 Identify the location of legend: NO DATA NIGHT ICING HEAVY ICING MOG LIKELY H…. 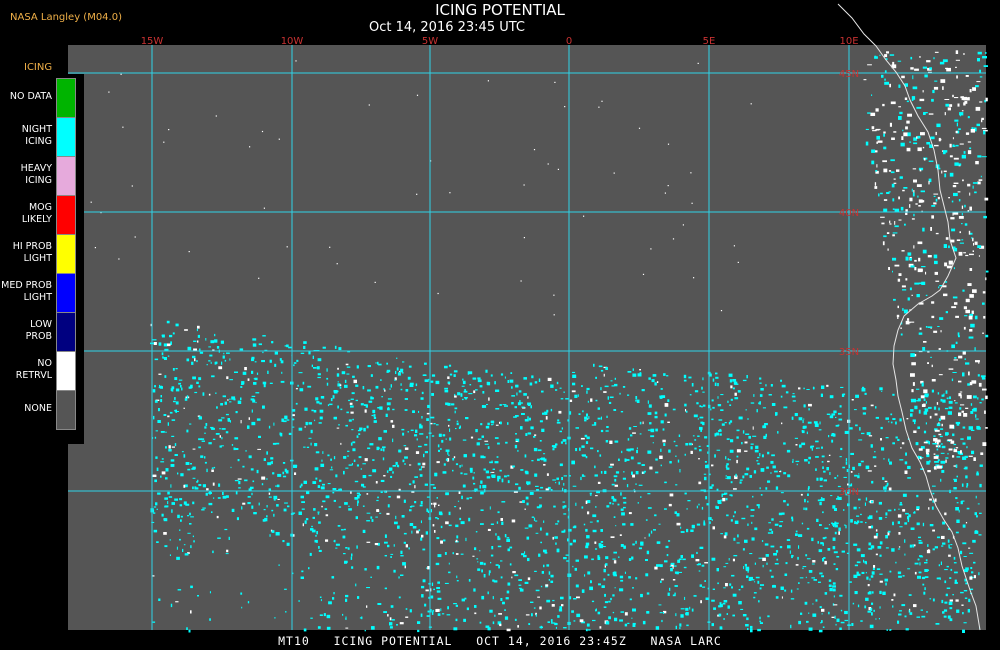
(42, 259).